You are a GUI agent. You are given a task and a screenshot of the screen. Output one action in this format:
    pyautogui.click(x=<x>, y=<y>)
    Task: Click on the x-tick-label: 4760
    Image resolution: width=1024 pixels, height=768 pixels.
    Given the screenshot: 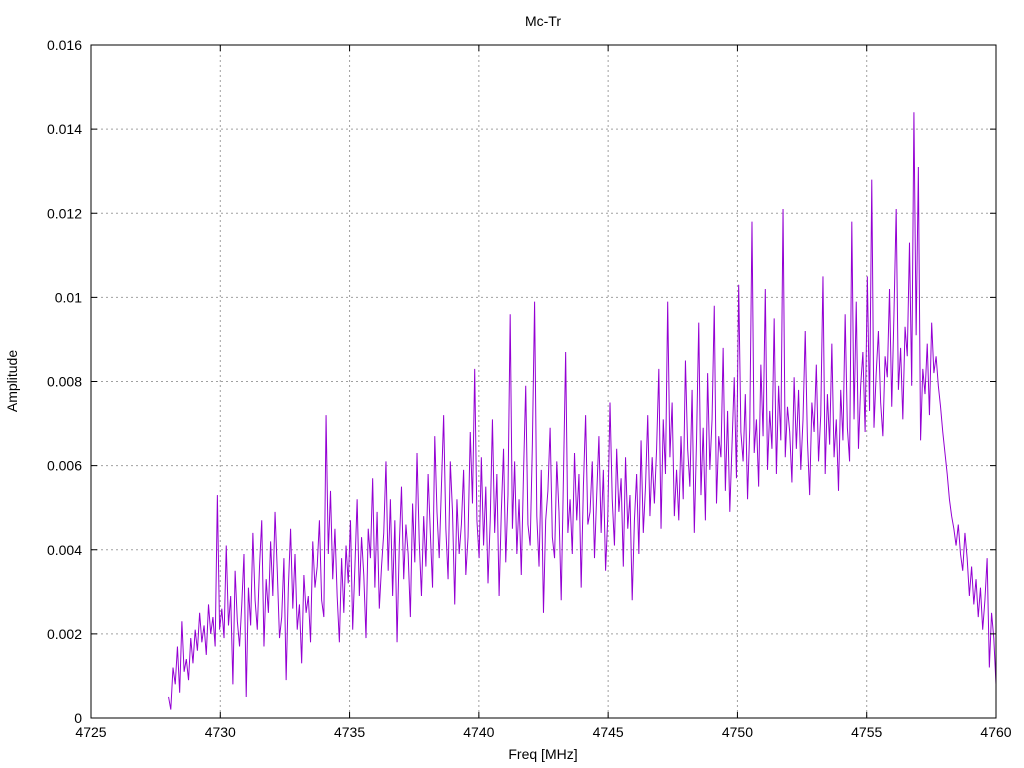 What is the action you would take?
    pyautogui.click(x=995, y=732)
    